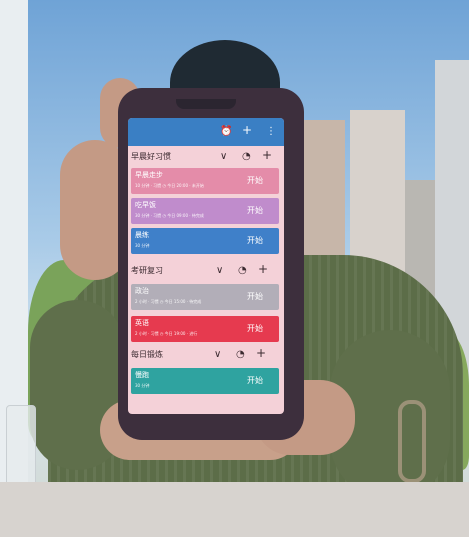 This screenshot has width=469, height=537. Describe the element at coordinates (149, 175) in the screenshot. I see `task-name: 早晨走步` at that location.